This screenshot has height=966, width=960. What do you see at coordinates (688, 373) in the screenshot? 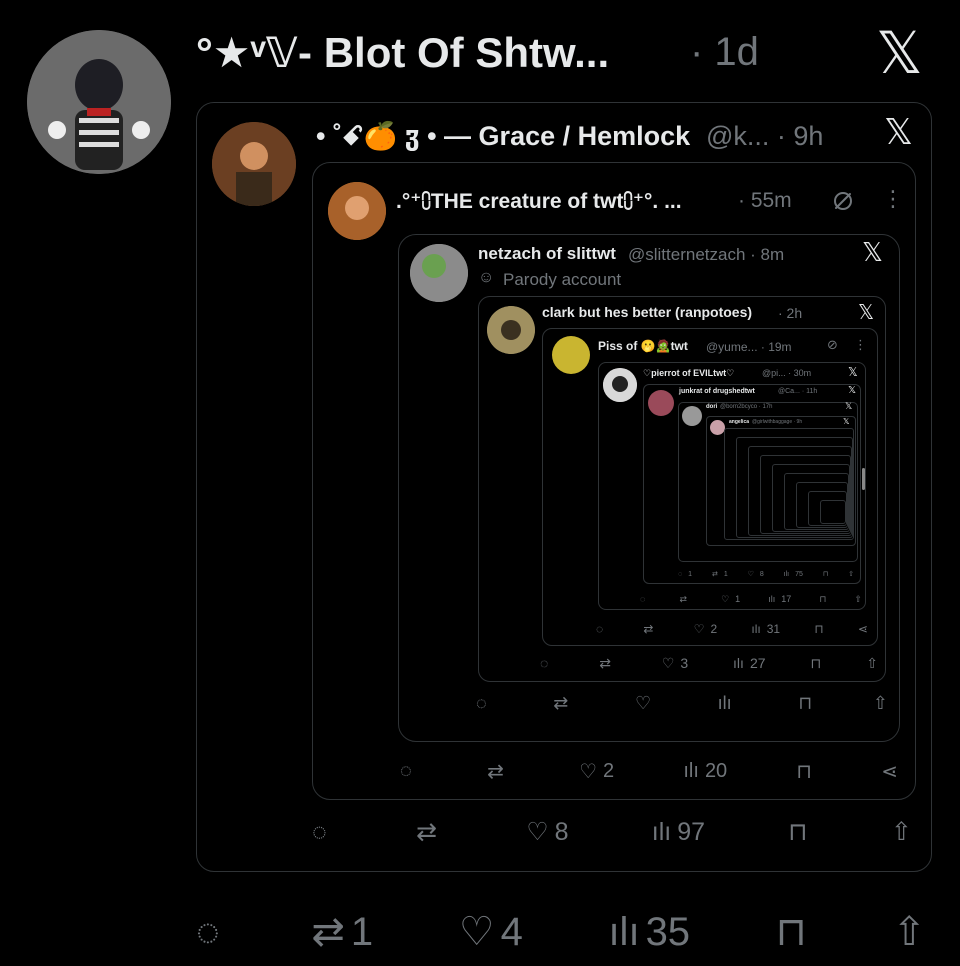
I see `pierrot-author-name: ♡pierrot of EVILtwt♡` at bounding box center [688, 373].